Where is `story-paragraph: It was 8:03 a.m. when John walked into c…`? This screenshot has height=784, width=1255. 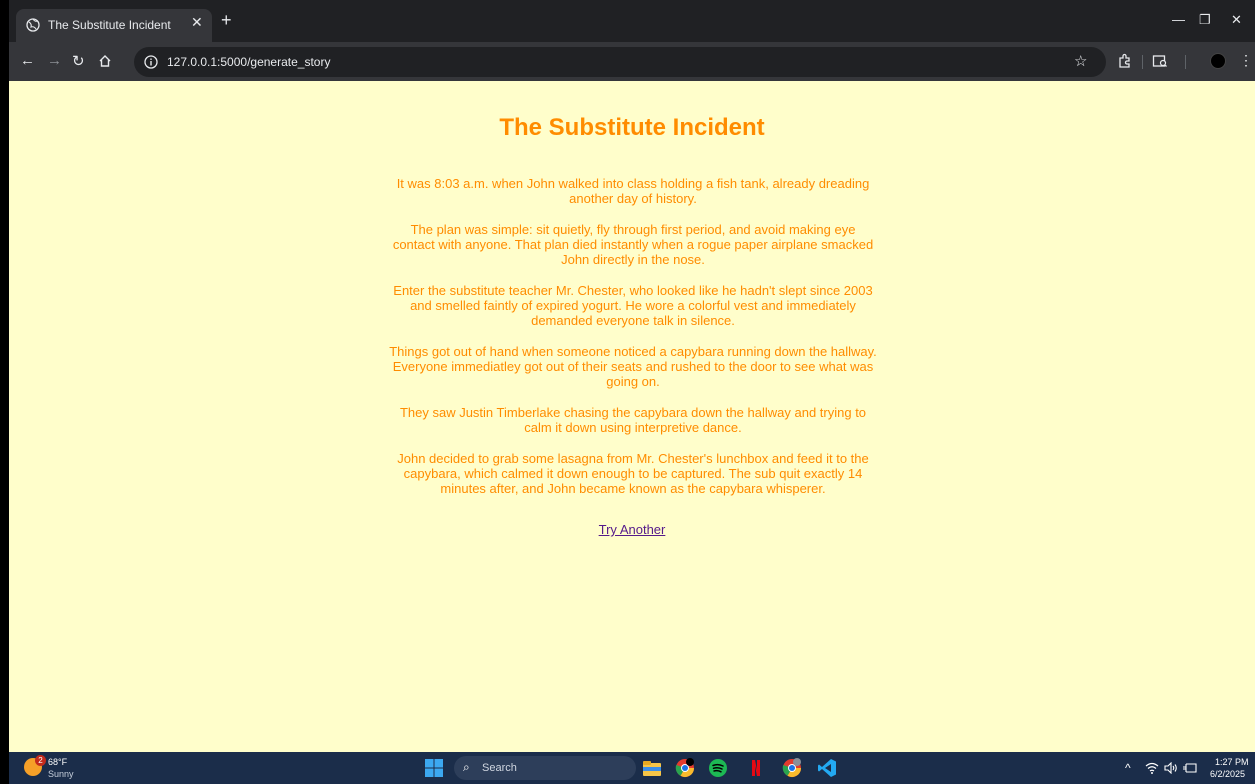
story-paragraph: It was 8:03 a.m. when John walked into c… is located at coordinates (633, 191).